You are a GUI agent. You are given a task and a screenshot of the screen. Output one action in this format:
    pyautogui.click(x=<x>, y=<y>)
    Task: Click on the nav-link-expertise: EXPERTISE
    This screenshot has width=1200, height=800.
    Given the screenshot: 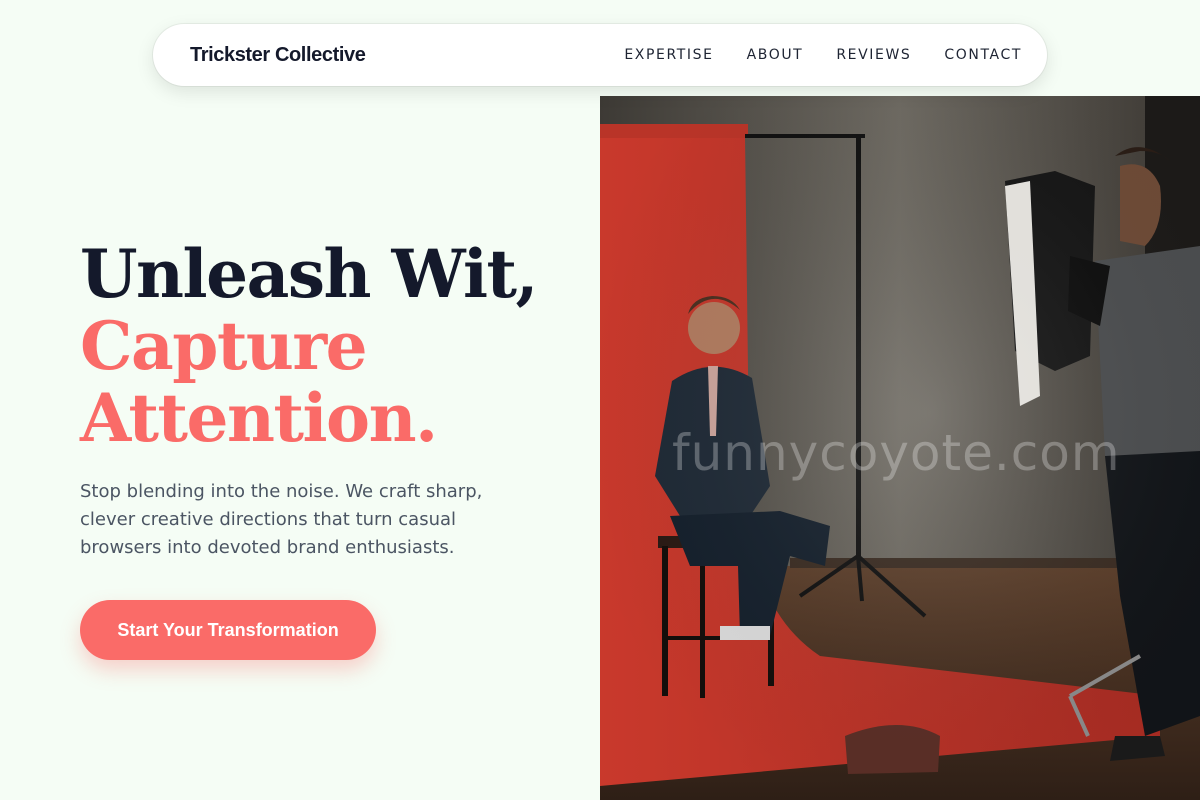 What is the action you would take?
    pyautogui.click(x=668, y=55)
    